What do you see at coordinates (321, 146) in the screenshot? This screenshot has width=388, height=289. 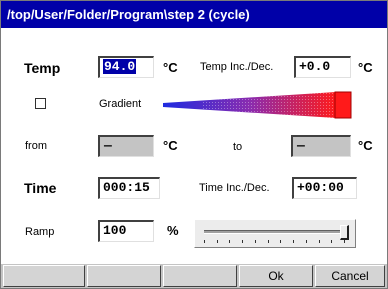 I see `to-field: —` at bounding box center [321, 146].